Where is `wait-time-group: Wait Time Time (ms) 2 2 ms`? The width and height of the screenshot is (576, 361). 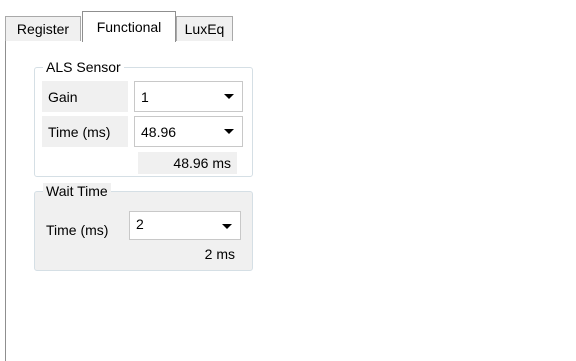
wait-time-group: Wait Time Time (ms) 2 2 ms is located at coordinates (143, 227).